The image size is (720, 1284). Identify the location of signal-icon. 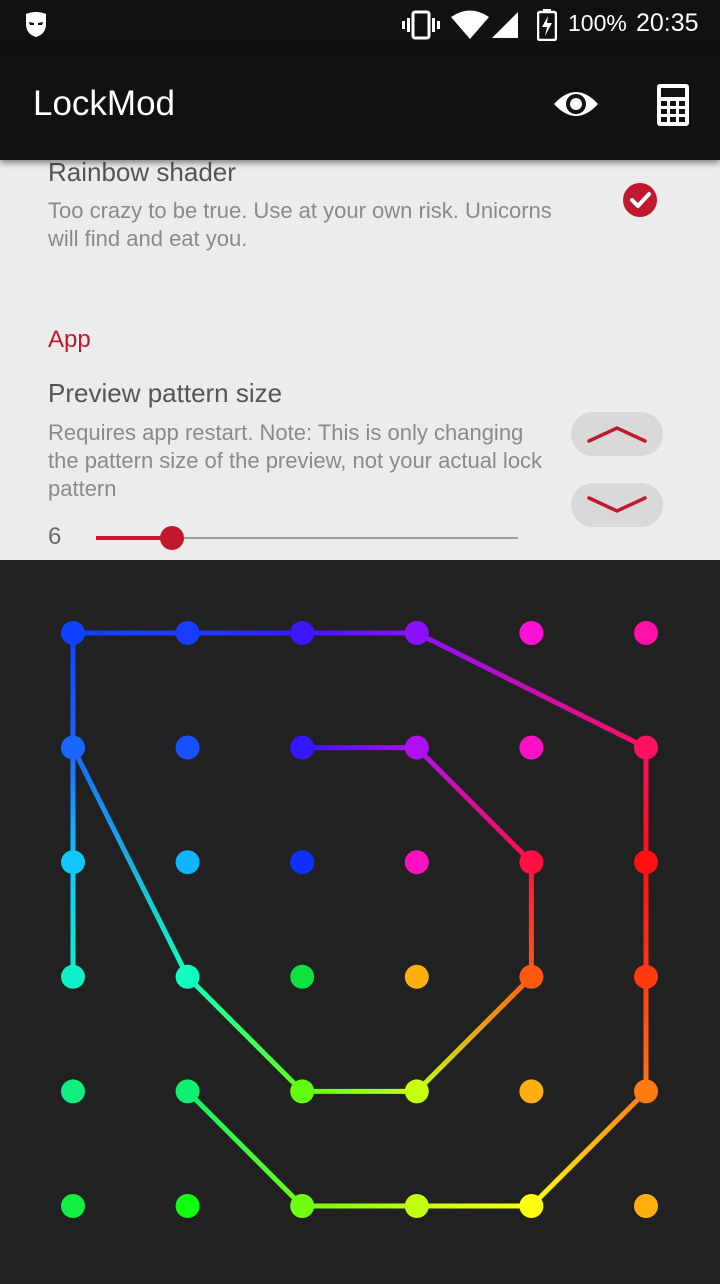
(506, 27).